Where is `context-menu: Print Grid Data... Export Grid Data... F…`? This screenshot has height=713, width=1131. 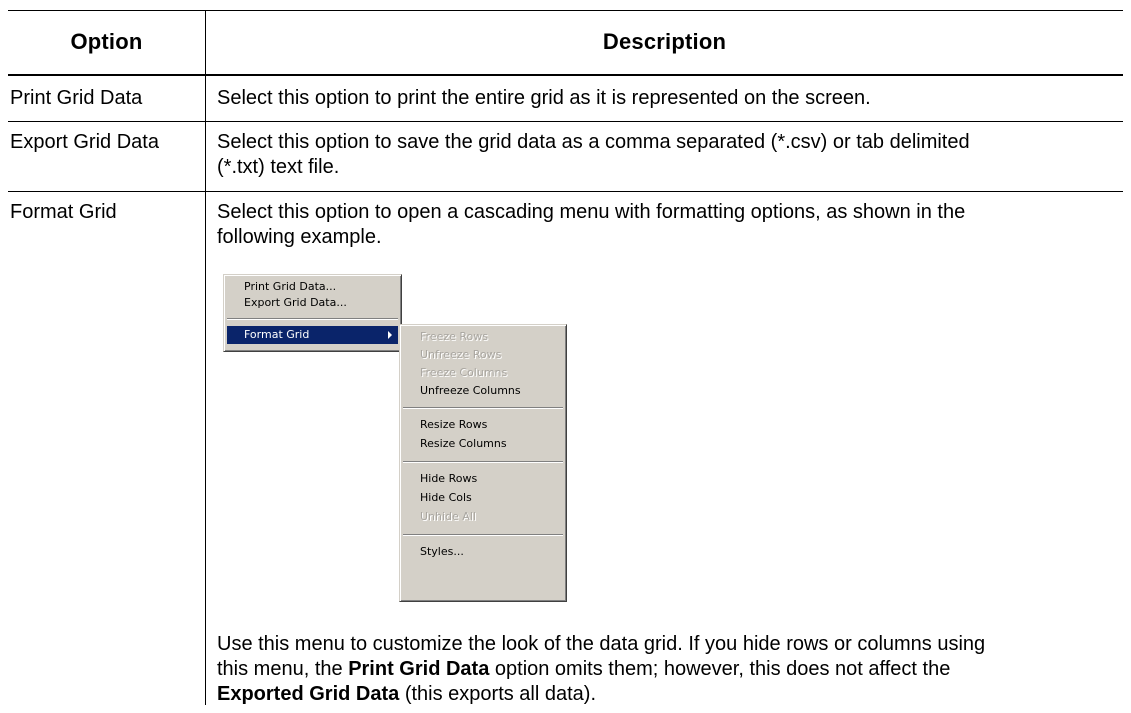
context-menu: Print Grid Data... Export Grid Data... F… is located at coordinates (312, 313).